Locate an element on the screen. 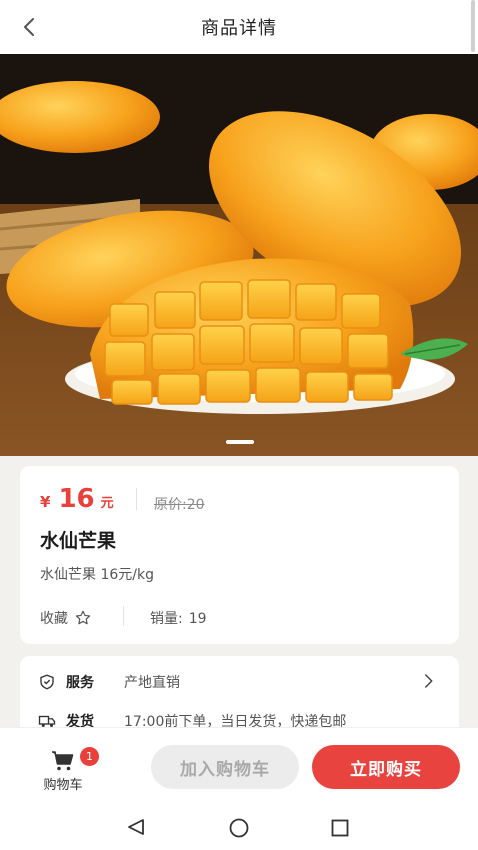 This screenshot has width=478, height=850. price: ¥ 16 元 is located at coordinates (77, 499).